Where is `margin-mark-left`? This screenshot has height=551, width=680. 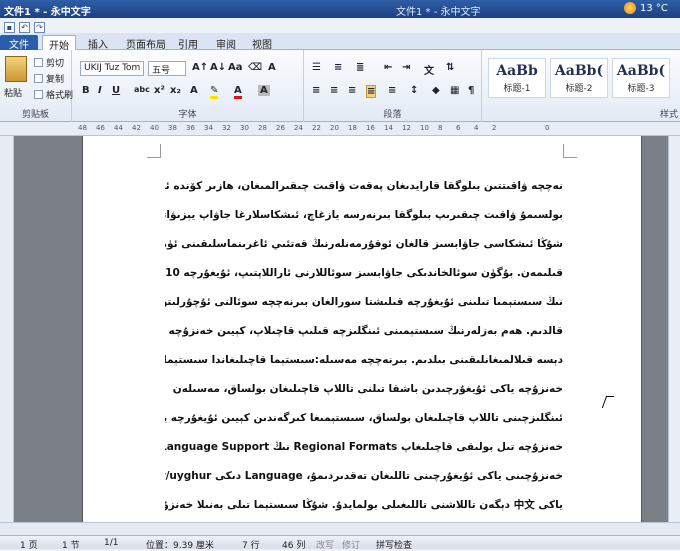
margin-mark-left is located at coordinates (154, 151).